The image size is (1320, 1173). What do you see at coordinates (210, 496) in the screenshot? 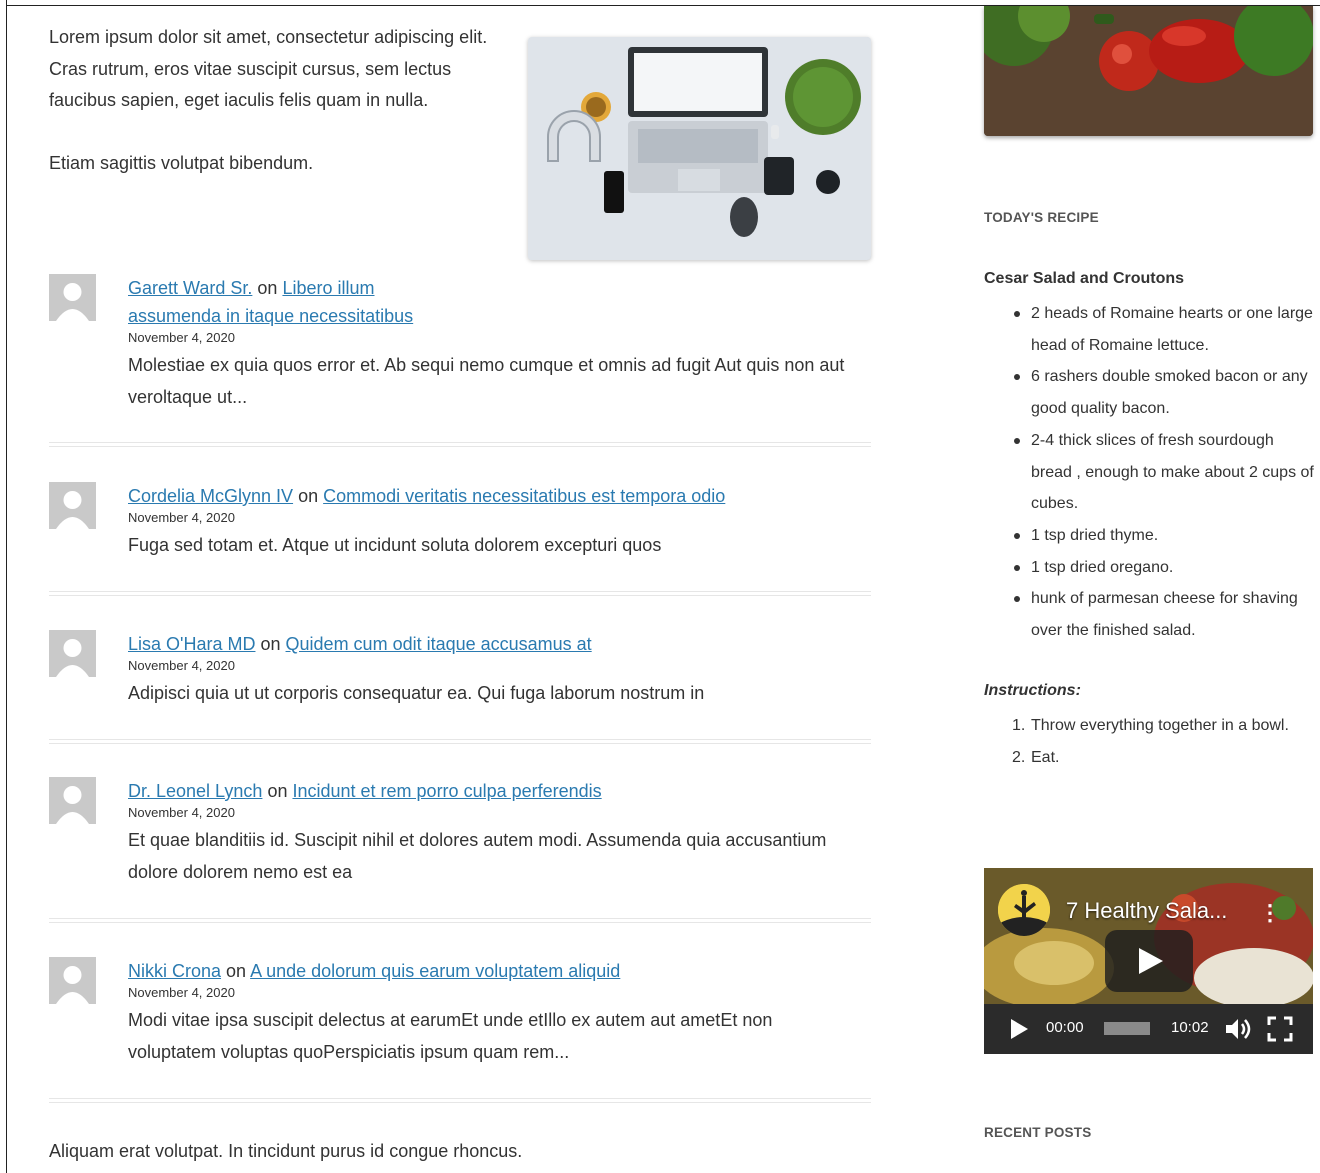
I see `comment-author-link: Cordelia McGlynn IV` at bounding box center [210, 496].